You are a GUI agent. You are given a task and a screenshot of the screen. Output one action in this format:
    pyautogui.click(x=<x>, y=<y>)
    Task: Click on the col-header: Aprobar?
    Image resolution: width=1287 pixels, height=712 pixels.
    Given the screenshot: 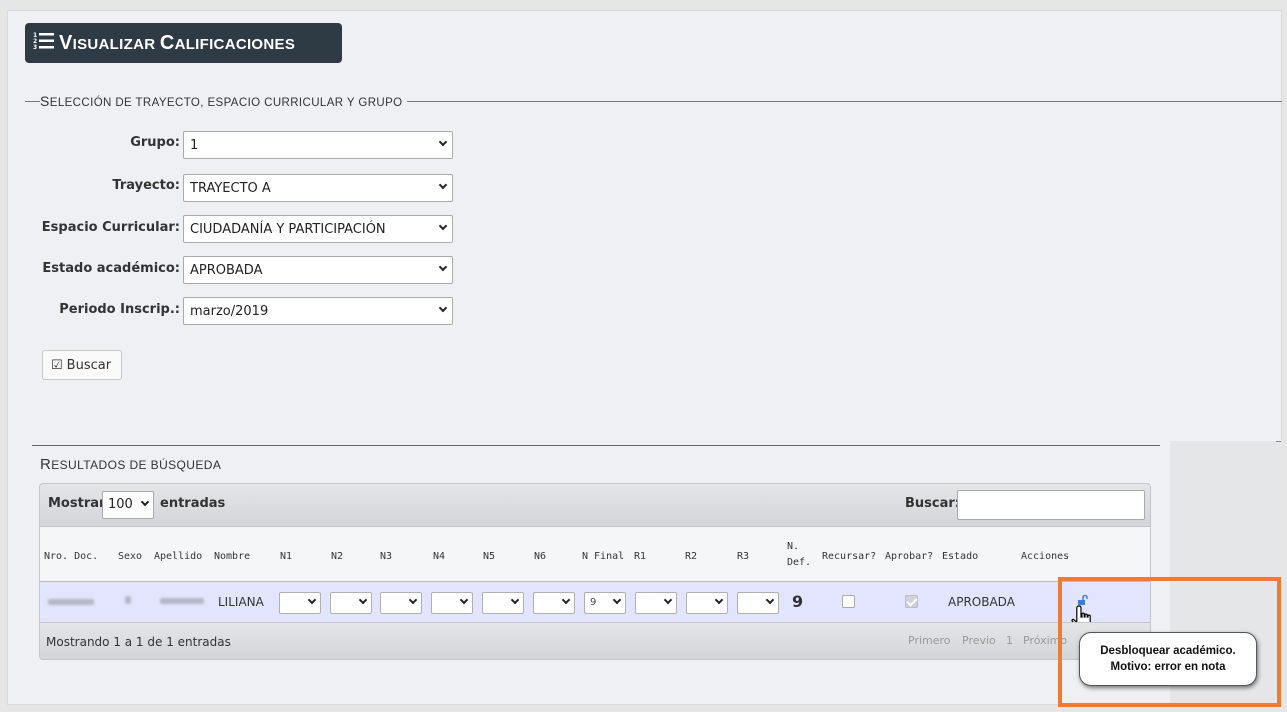 What is the action you would take?
    pyautogui.click(x=909, y=556)
    